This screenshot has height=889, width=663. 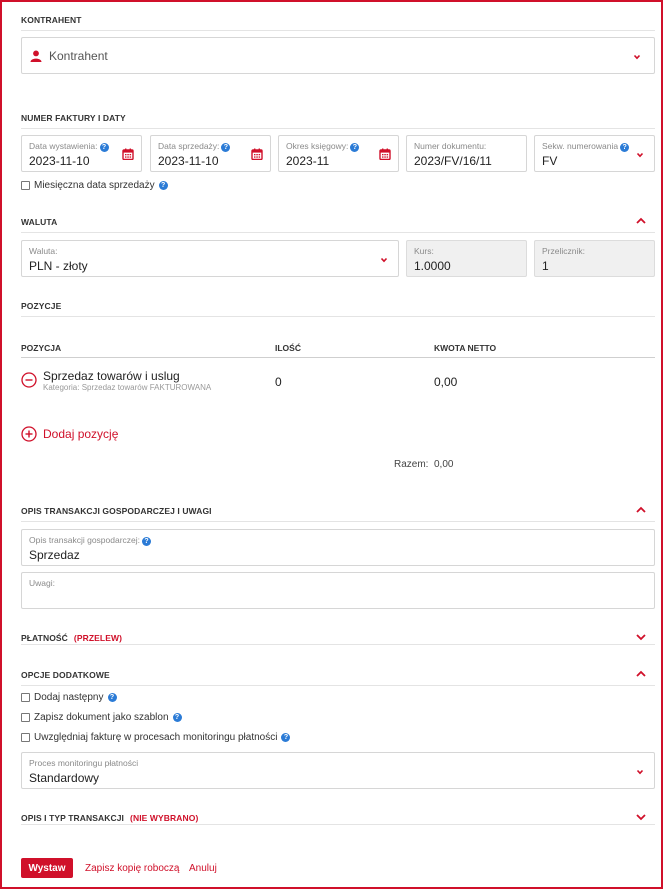 What do you see at coordinates (63, 146) in the screenshot?
I see `issue-date-label: Data wystawienia:` at bounding box center [63, 146].